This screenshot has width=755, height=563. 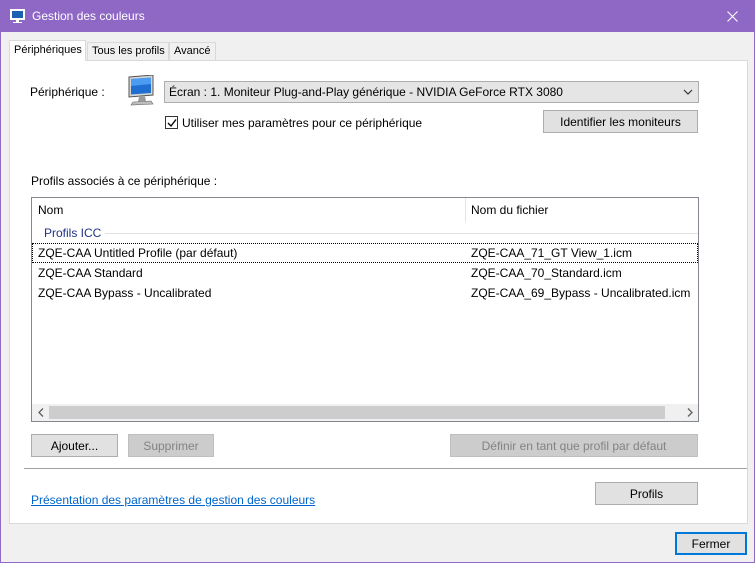 What do you see at coordinates (711, 543) in the screenshot?
I see `close-button: Fermer` at bounding box center [711, 543].